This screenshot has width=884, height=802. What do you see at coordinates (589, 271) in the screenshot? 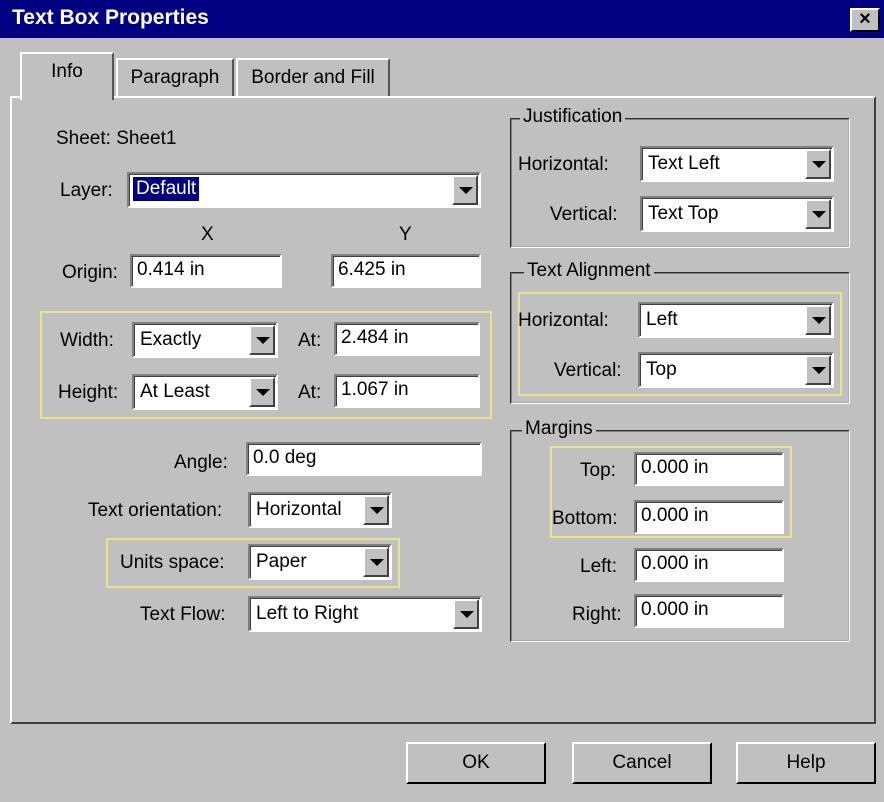
I see `text-alignment-title: Text Alignment` at bounding box center [589, 271].